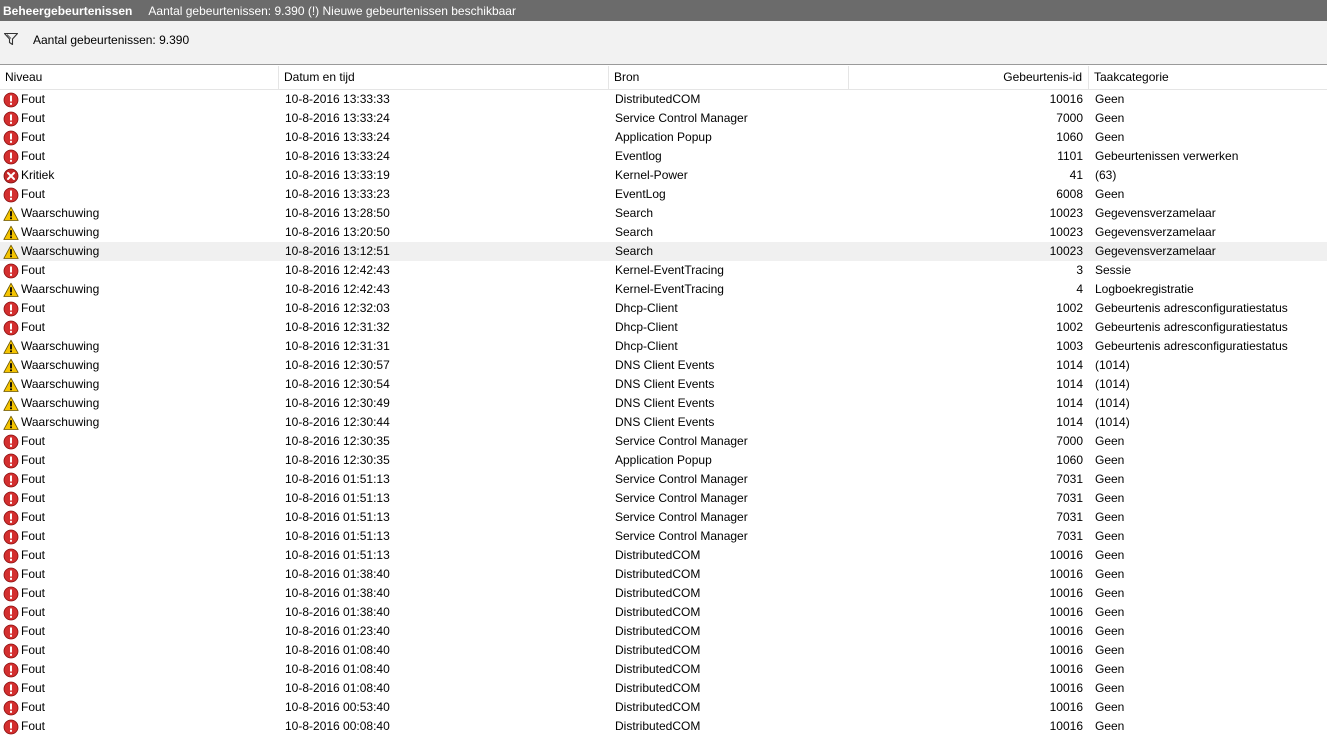 The width and height of the screenshot is (1327, 741). What do you see at coordinates (1106, 175) in the screenshot?
I see `cell-category: (63)` at bounding box center [1106, 175].